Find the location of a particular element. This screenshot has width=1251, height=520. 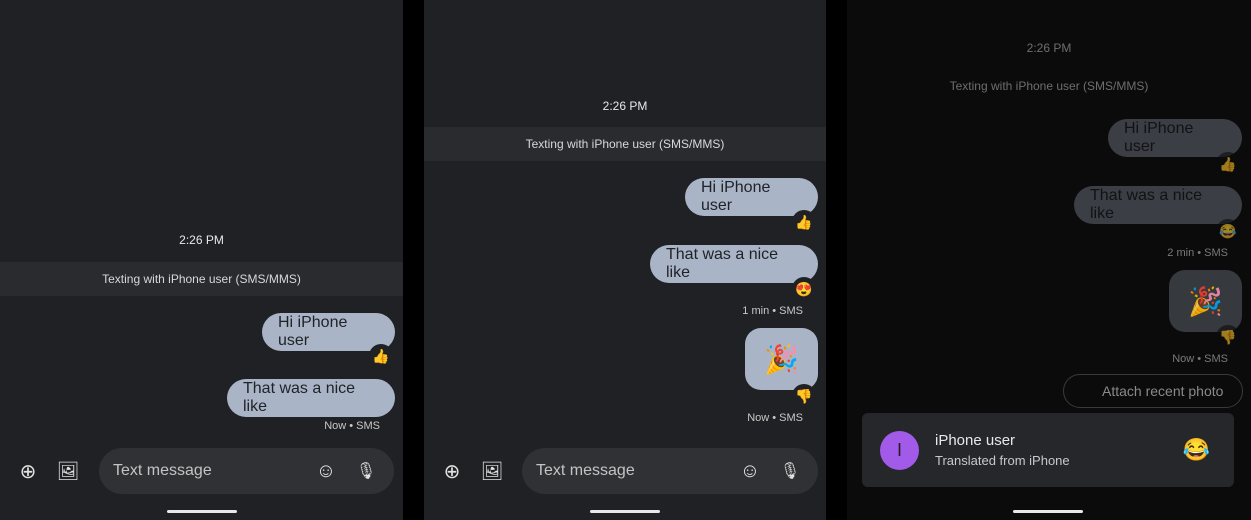

laugh-emoji-icon: 😂 is located at coordinates (1196, 449).